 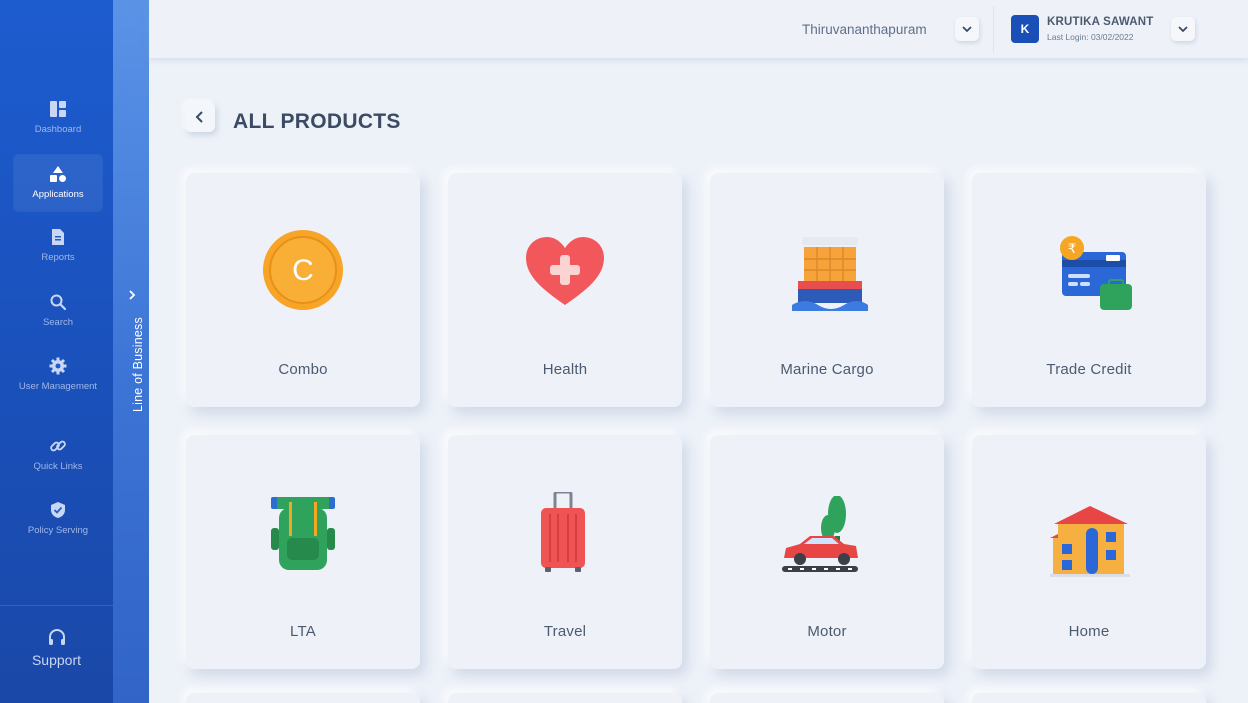 I want to click on product-card-trade-credit: ₹ Trade Credit, so click(x=1089, y=290).